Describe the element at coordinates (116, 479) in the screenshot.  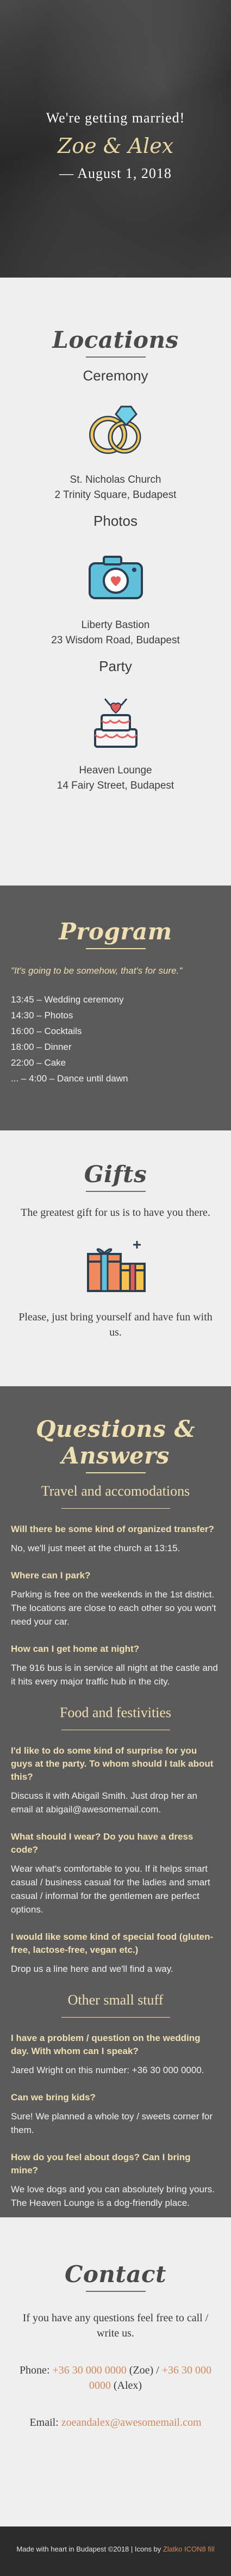
I see `location-venue: St. Nicholas Church` at that location.